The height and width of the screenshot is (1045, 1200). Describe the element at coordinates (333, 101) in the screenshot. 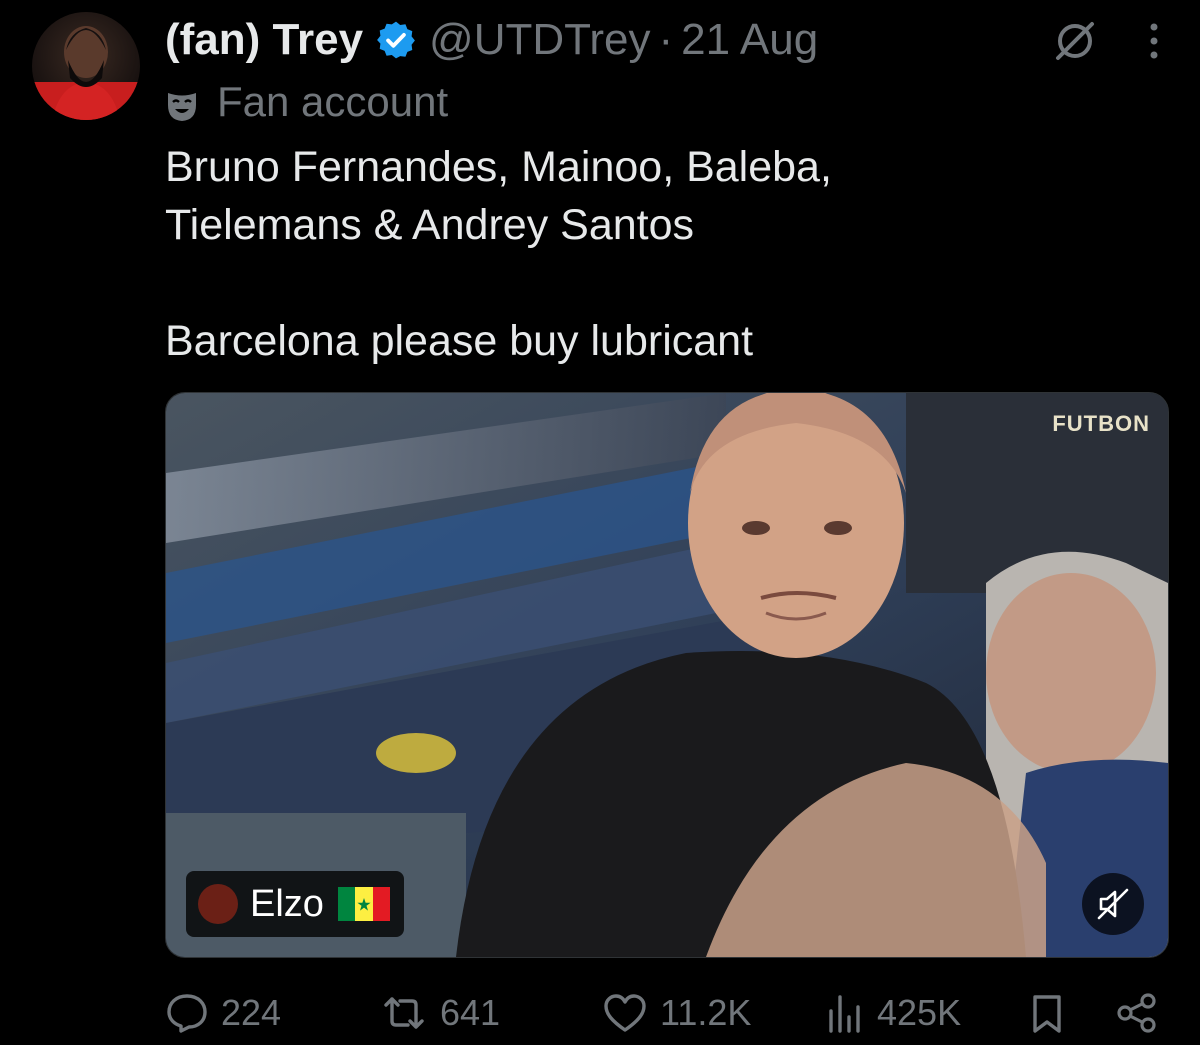

I see `fan-account-text: Fan account` at that location.